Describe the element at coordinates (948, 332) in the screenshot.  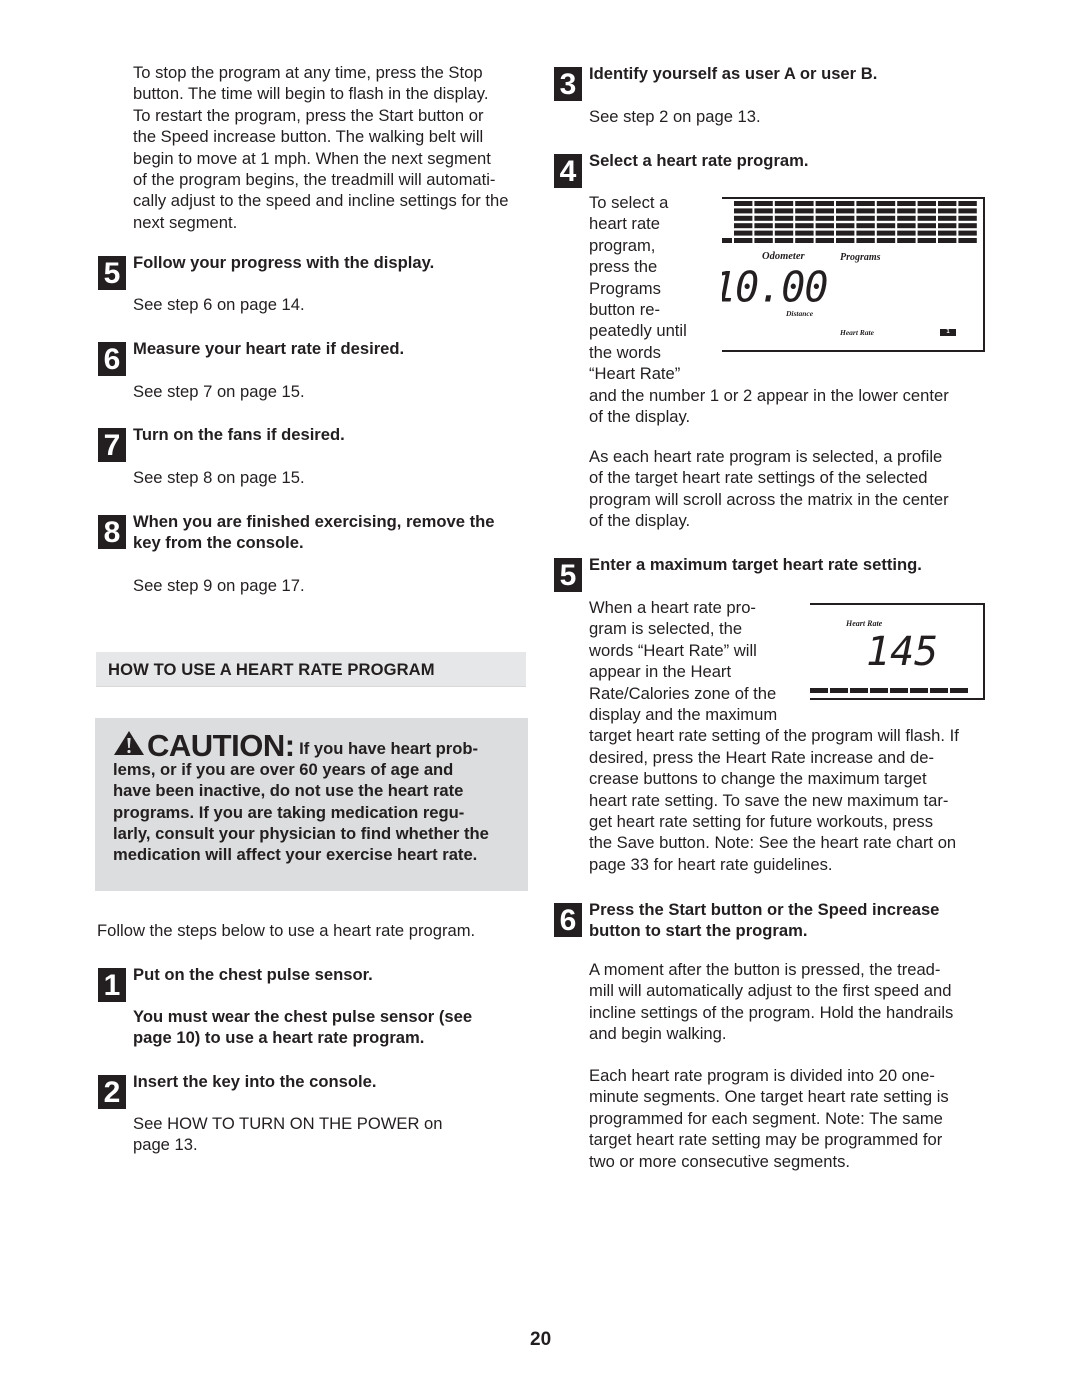
I see `program-number-indicator: 1` at that location.